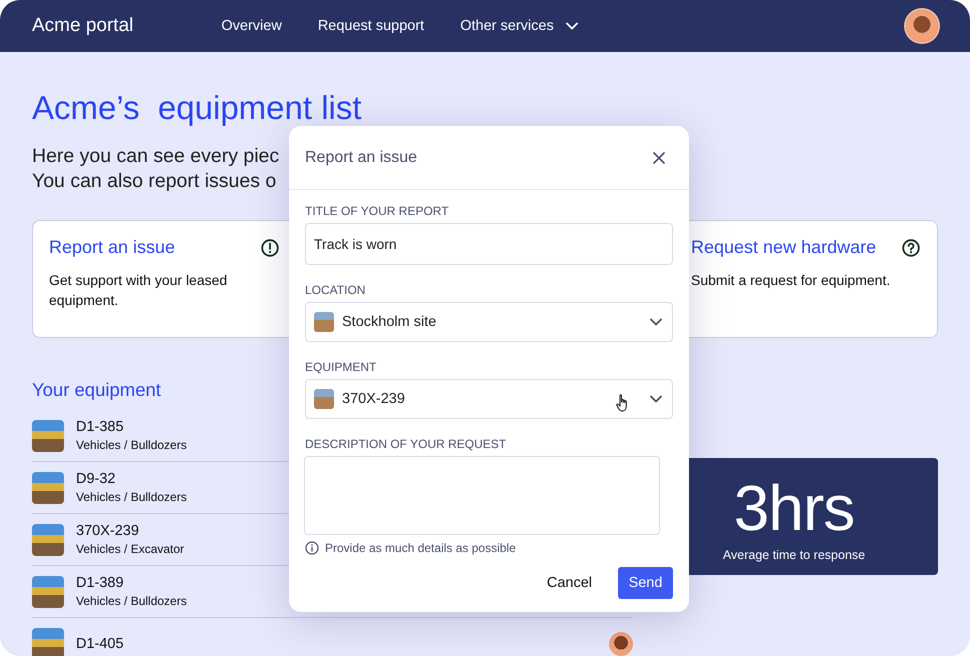 The width and height of the screenshot is (970, 656). Describe the element at coordinates (130, 549) in the screenshot. I see `equipment-category: Vehicles / Excavator` at that location.